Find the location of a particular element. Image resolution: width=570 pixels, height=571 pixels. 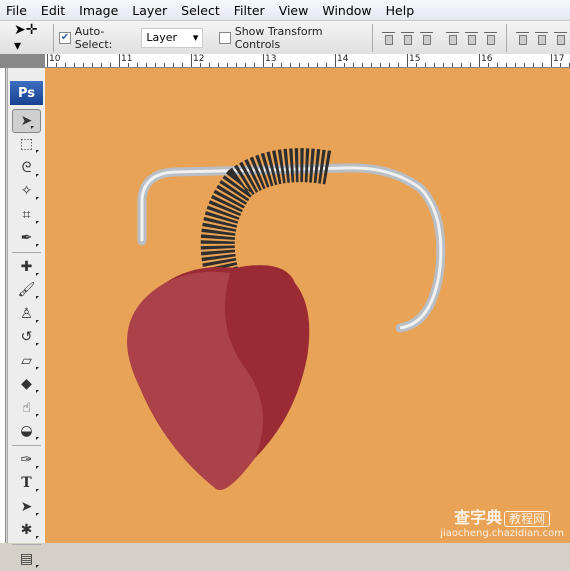

menu-layer: Layer is located at coordinates (149, 10).